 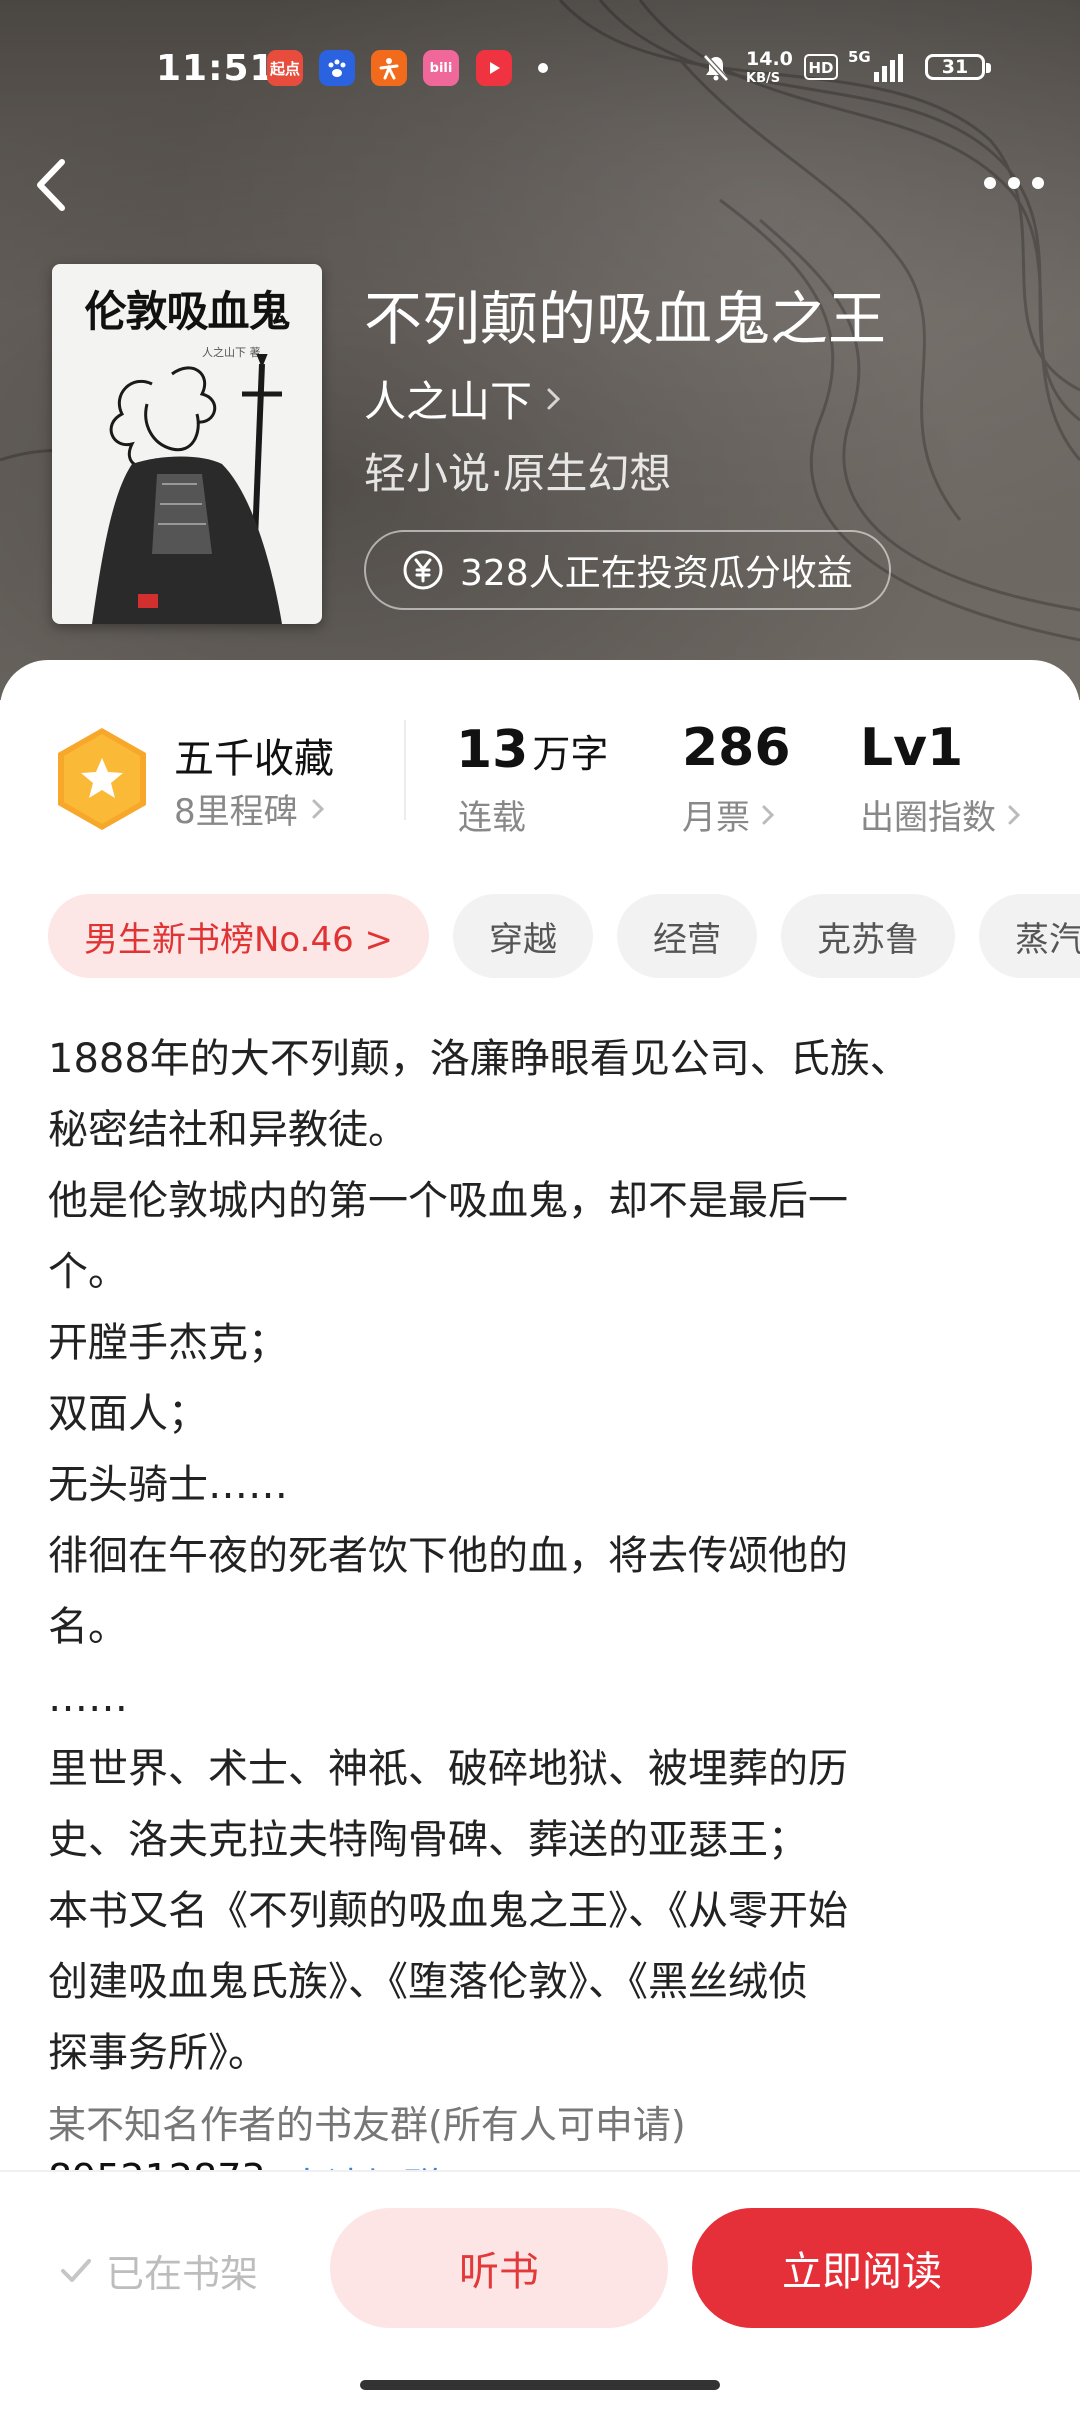 I want to click on star-badge-icon, so click(x=102, y=779).